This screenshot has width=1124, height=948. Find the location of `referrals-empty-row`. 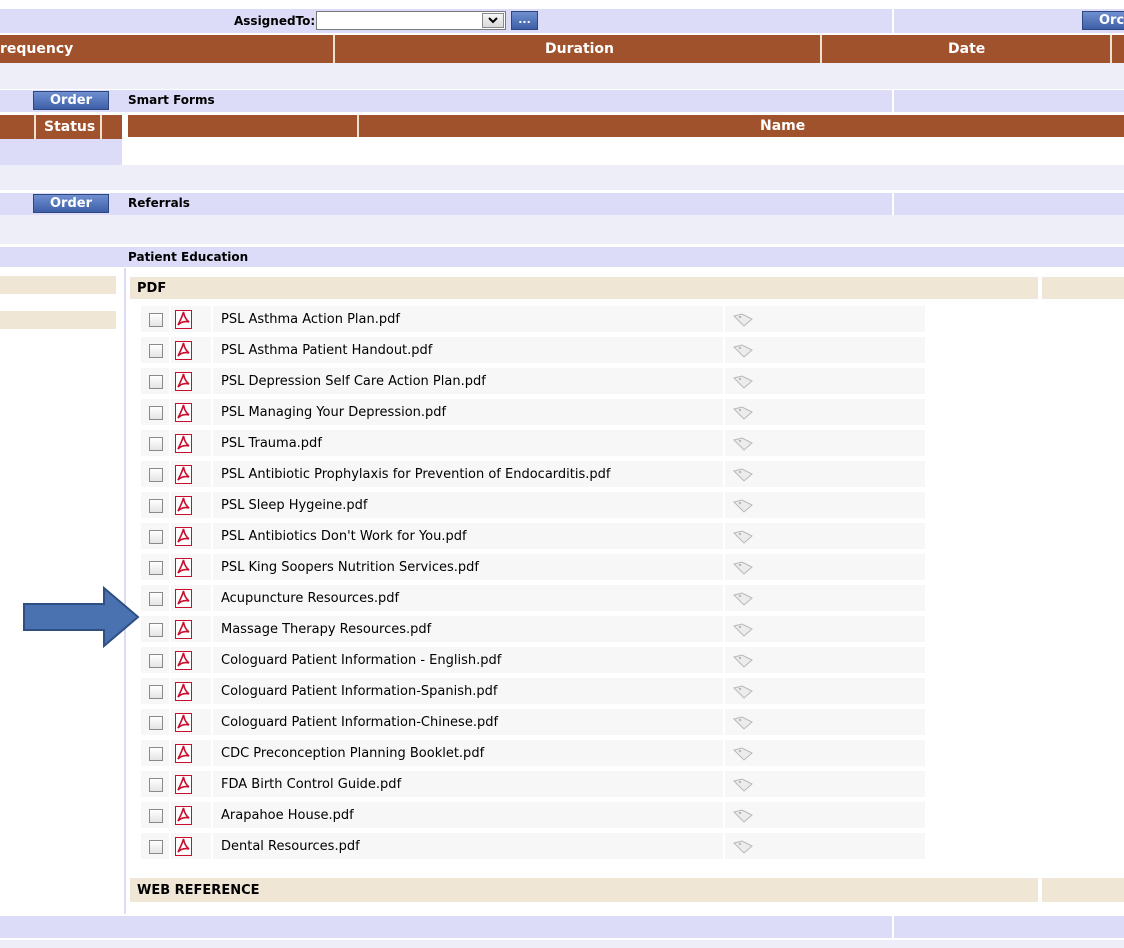

referrals-empty-row is located at coordinates (562, 229).